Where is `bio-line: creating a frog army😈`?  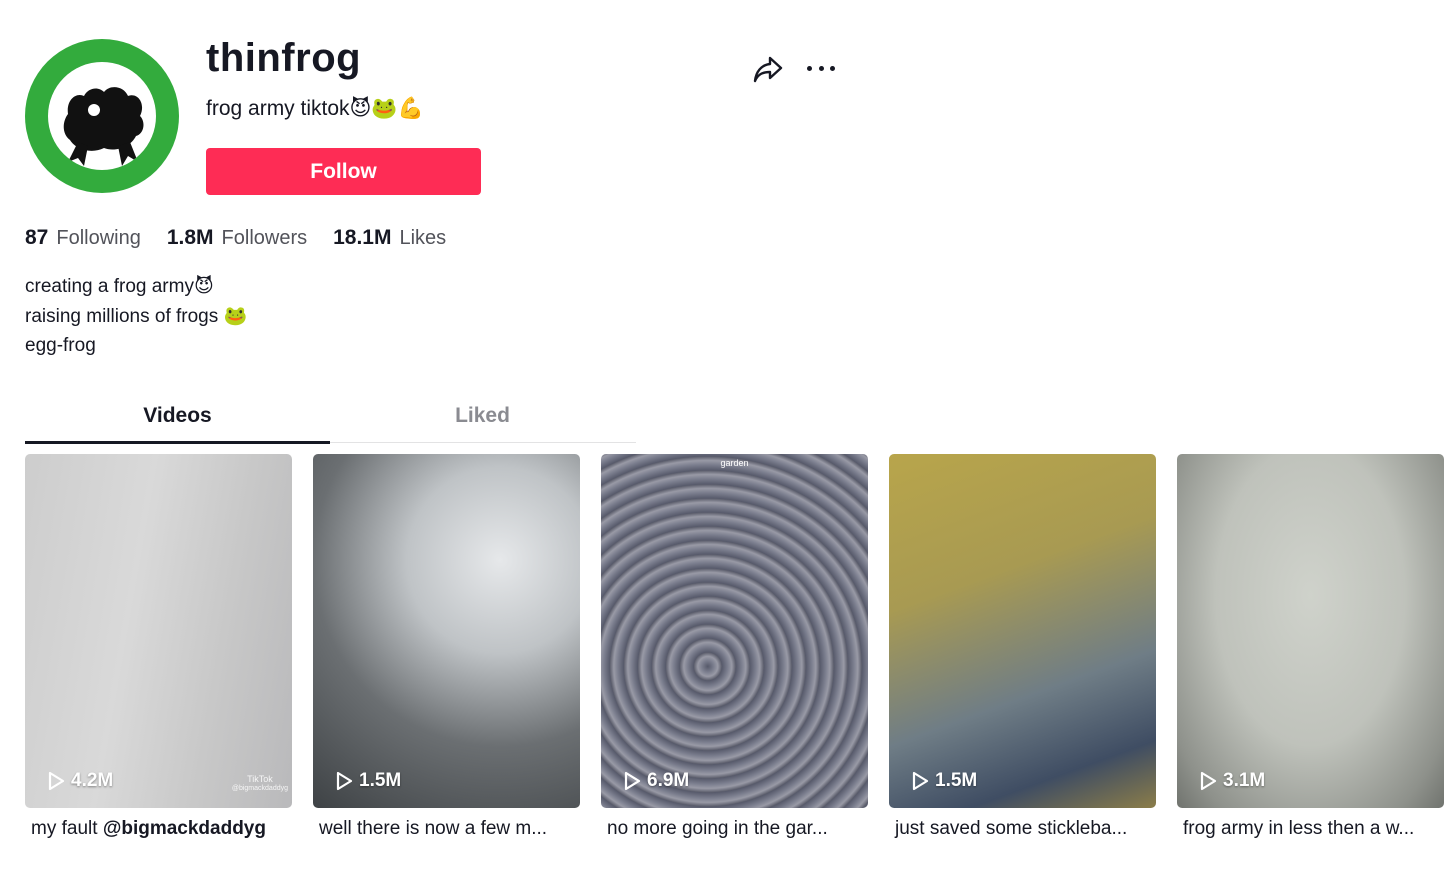
bio-line: creating a frog army😈 is located at coordinates (119, 286).